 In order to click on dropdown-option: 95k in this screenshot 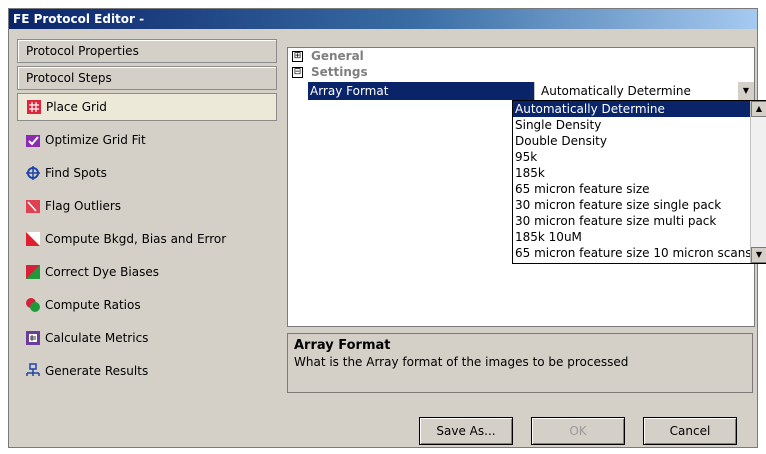, I will do `click(639, 157)`.